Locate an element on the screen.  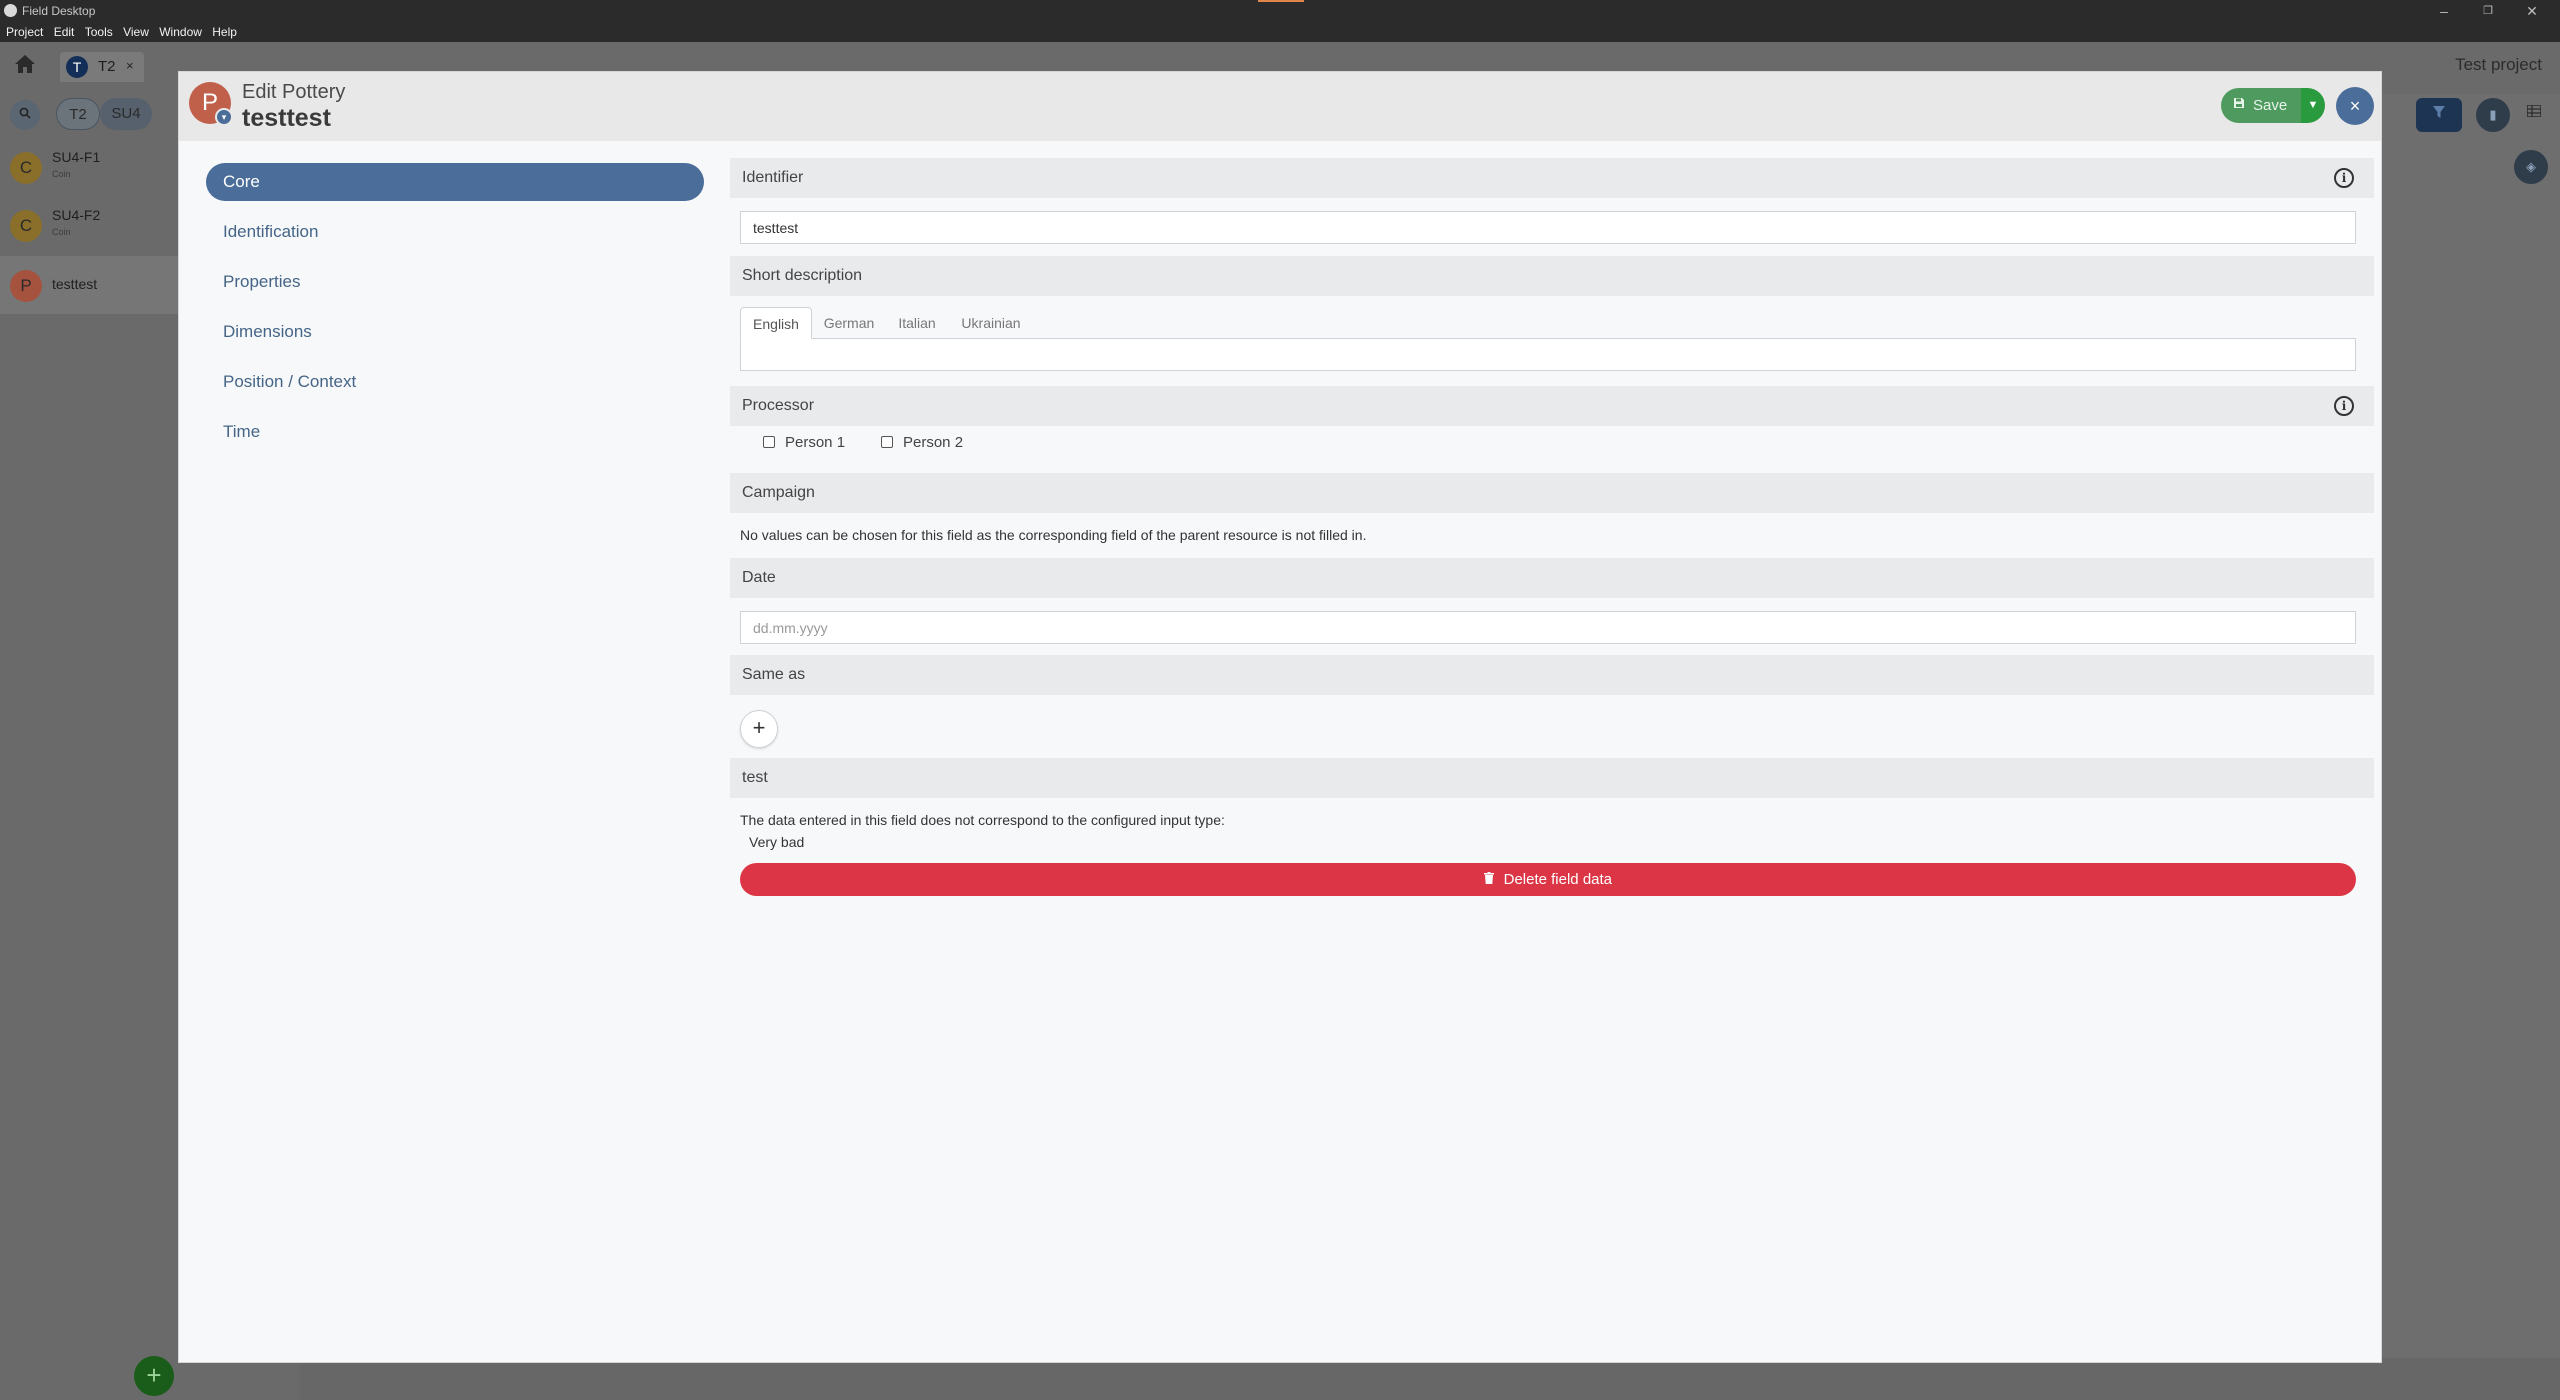
resource-list: C SU4-F1 Coin C SU4-F2 Coin P testtest is located at coordinates (90, 748).